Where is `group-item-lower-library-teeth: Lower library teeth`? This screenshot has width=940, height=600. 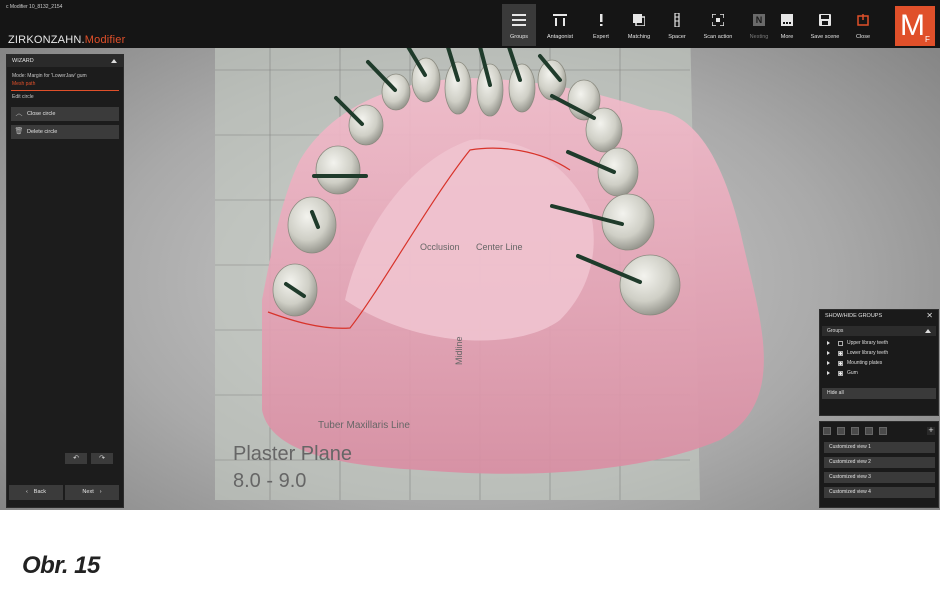 group-item-lower-library-teeth: Lower library teeth is located at coordinates (879, 353).